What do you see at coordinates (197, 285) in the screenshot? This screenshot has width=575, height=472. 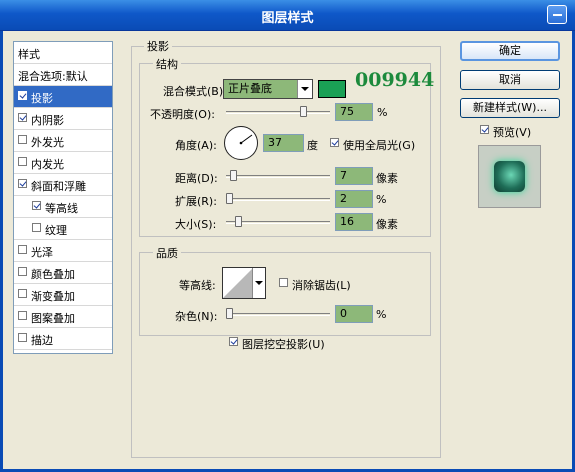 I see `contour-label: 等高线:` at bounding box center [197, 285].